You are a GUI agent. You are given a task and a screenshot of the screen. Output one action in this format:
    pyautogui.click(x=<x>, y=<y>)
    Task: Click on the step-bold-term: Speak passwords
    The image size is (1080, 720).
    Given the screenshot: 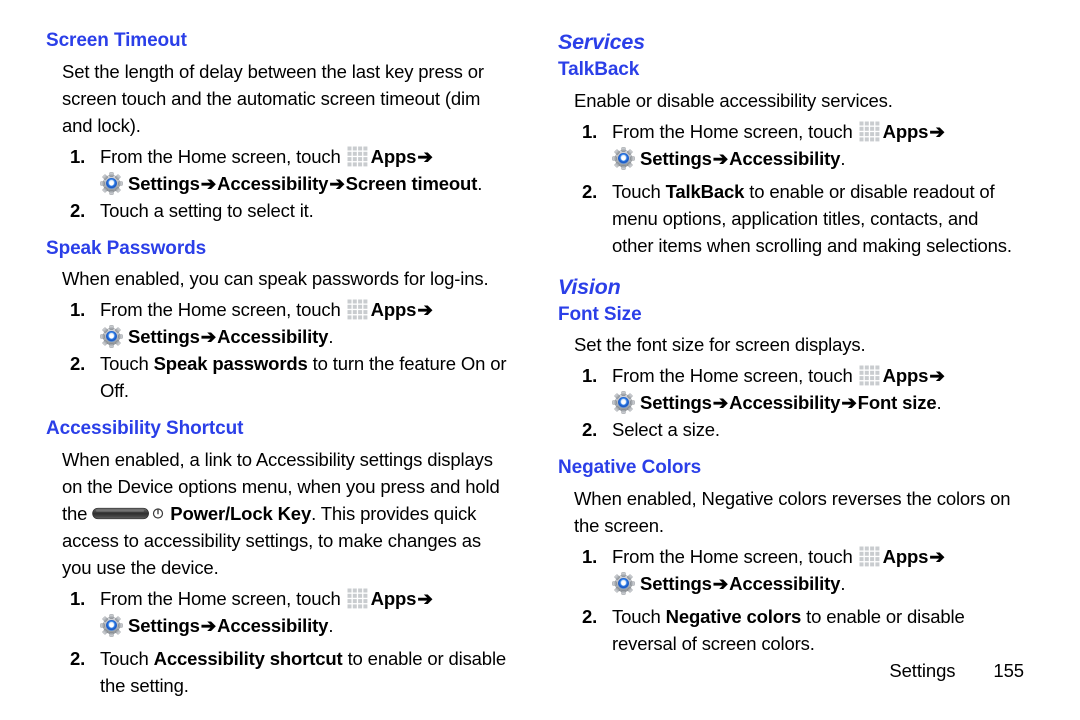 What is the action you would take?
    pyautogui.click(x=230, y=364)
    